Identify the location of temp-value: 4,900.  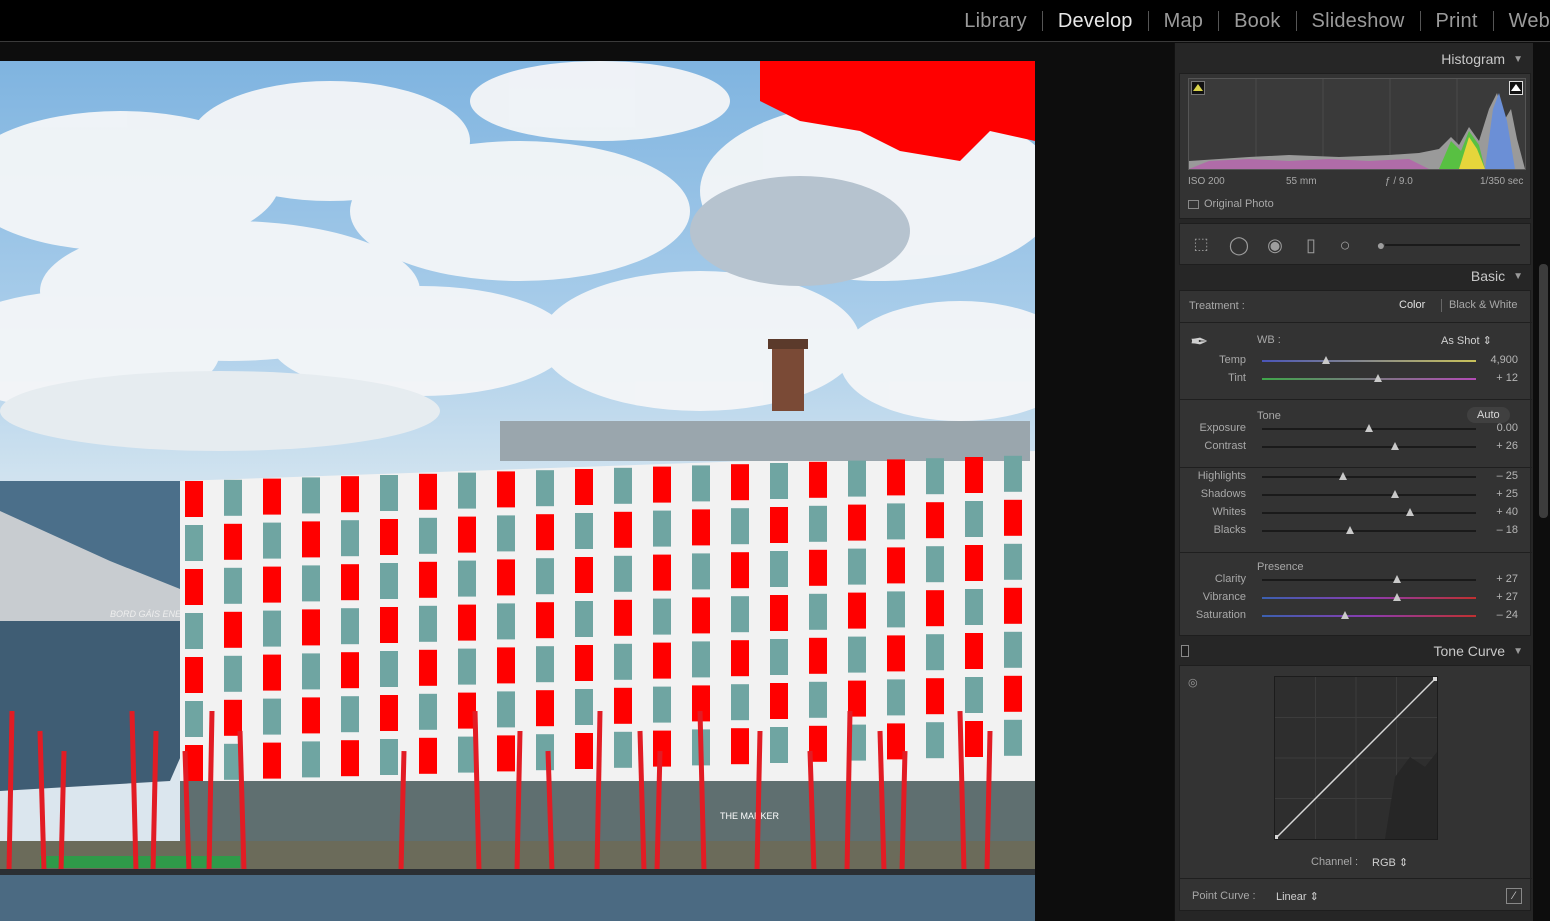
(1498, 360).